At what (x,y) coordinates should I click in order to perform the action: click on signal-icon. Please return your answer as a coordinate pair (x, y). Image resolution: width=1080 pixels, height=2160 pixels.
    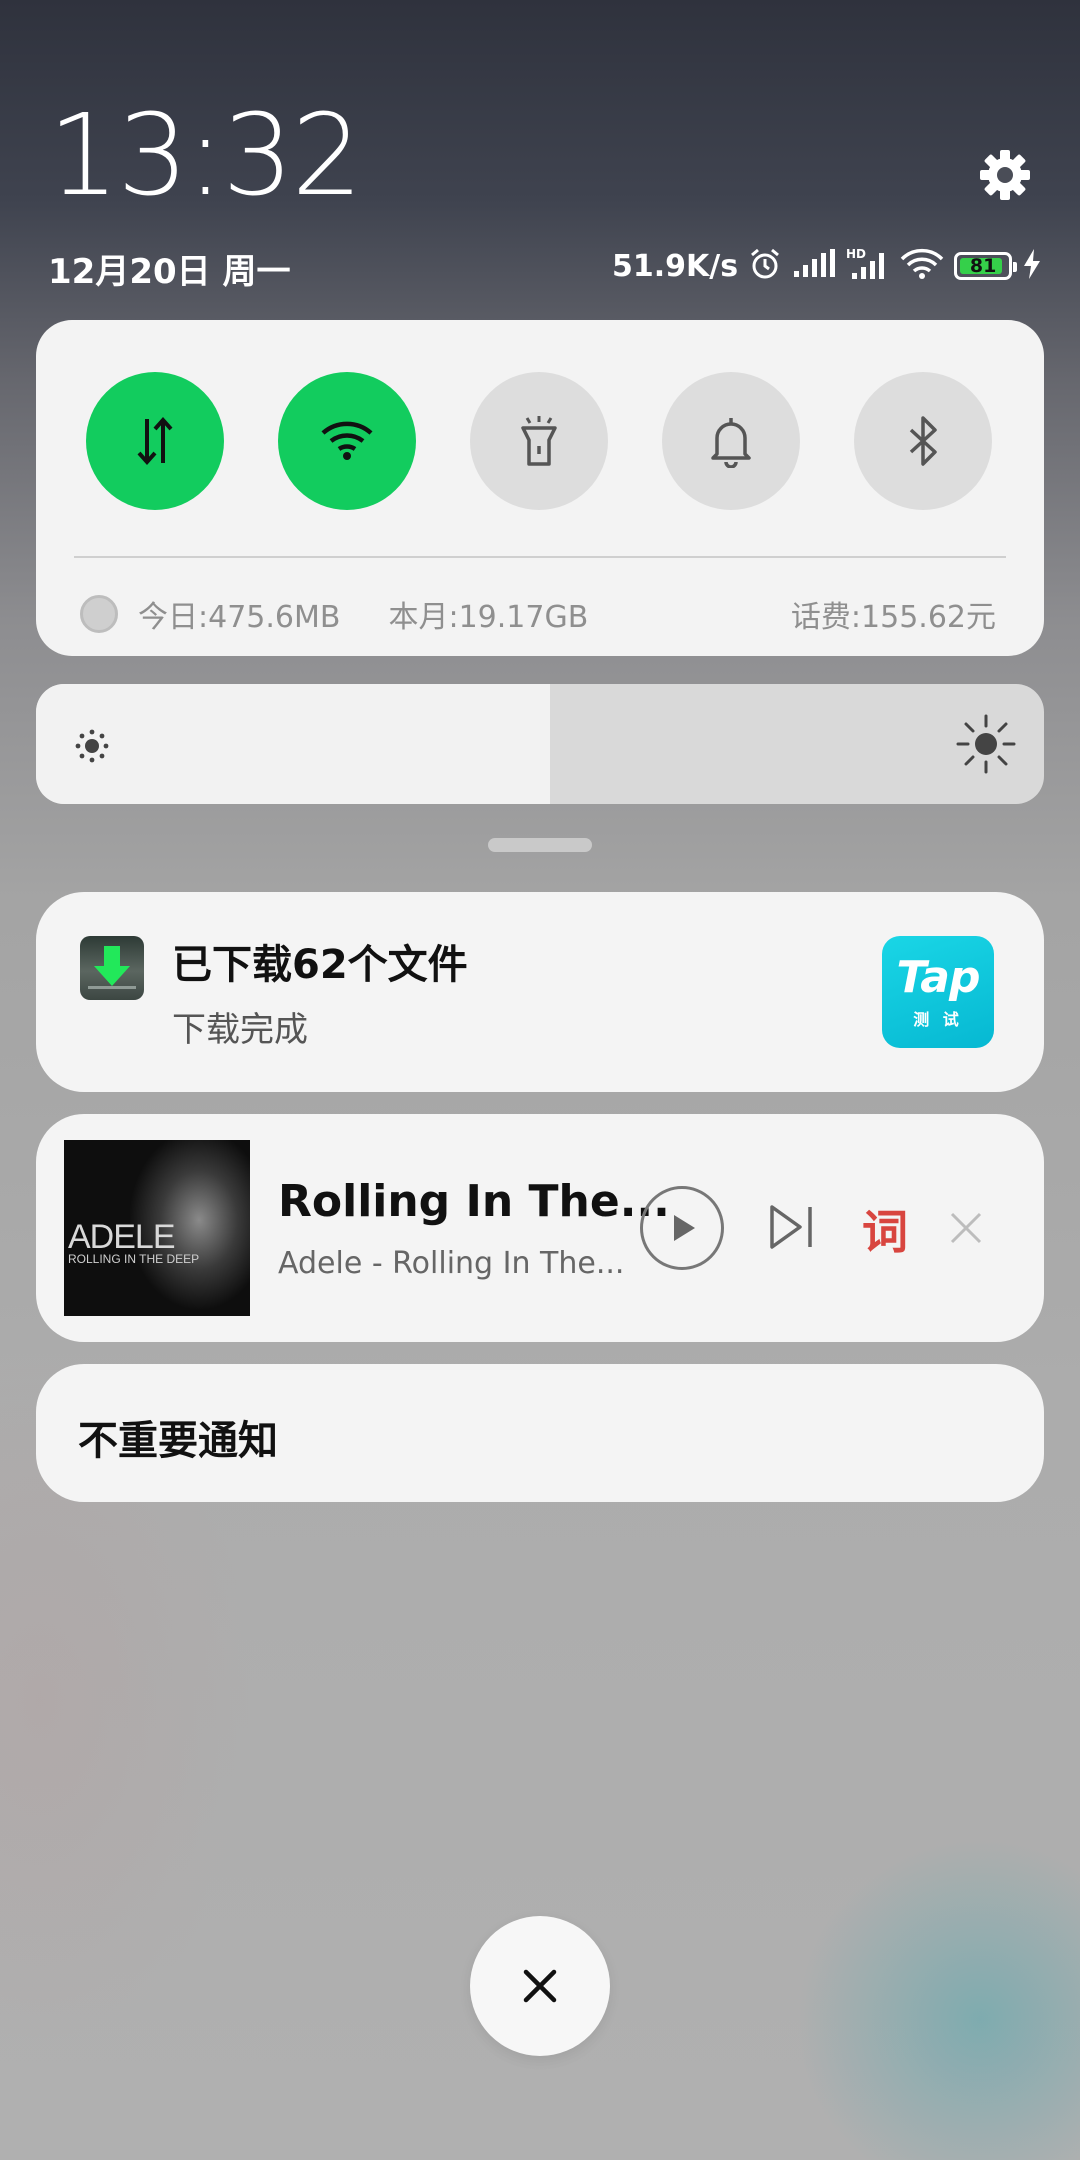
    Looking at the image, I should click on (814, 266).